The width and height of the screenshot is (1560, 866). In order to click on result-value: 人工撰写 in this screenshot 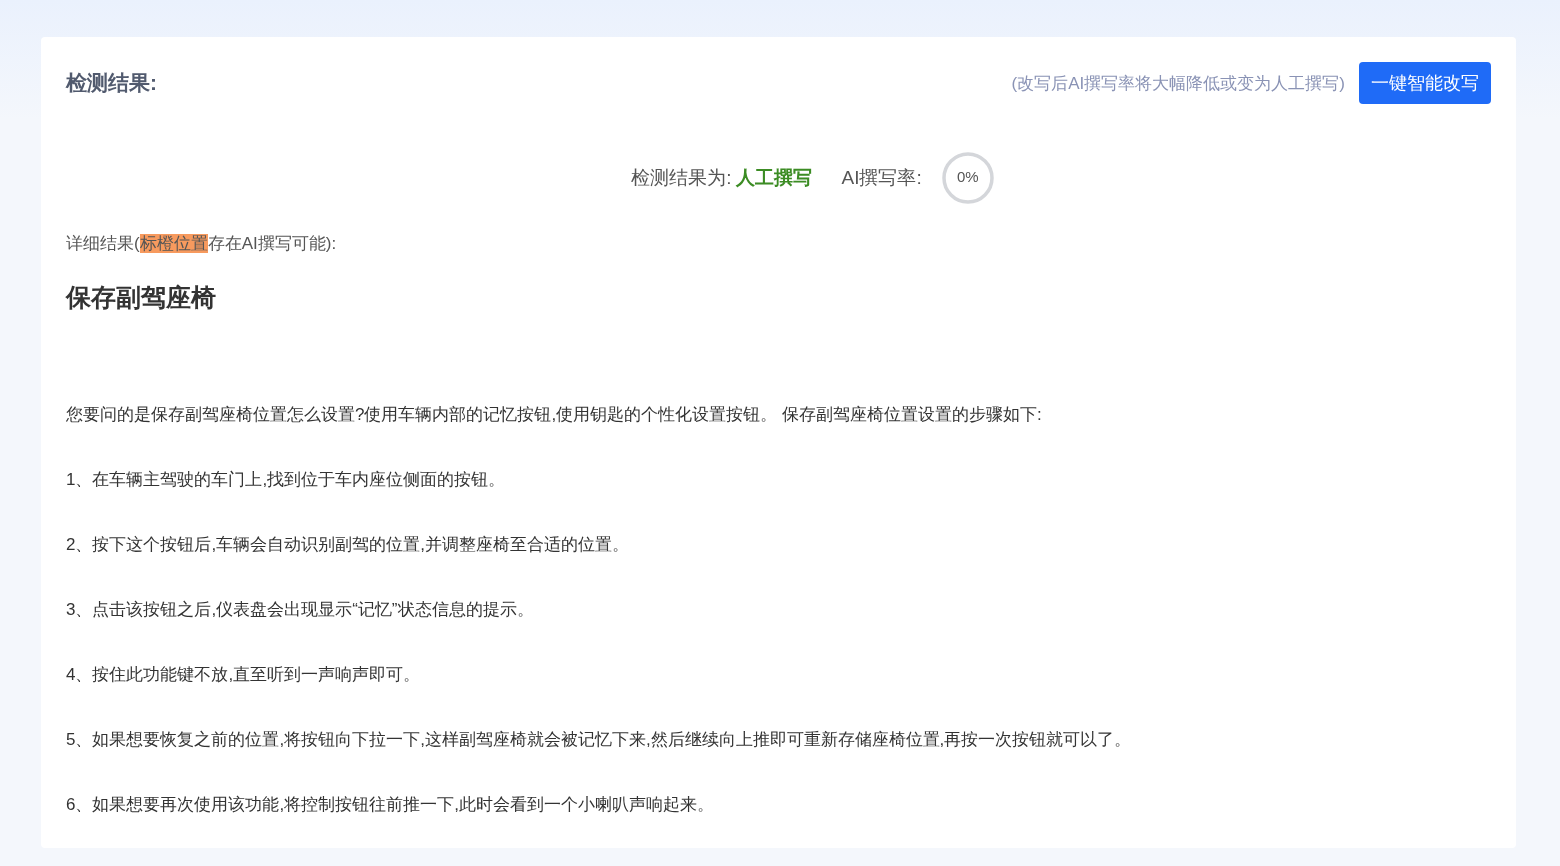, I will do `click(773, 178)`.